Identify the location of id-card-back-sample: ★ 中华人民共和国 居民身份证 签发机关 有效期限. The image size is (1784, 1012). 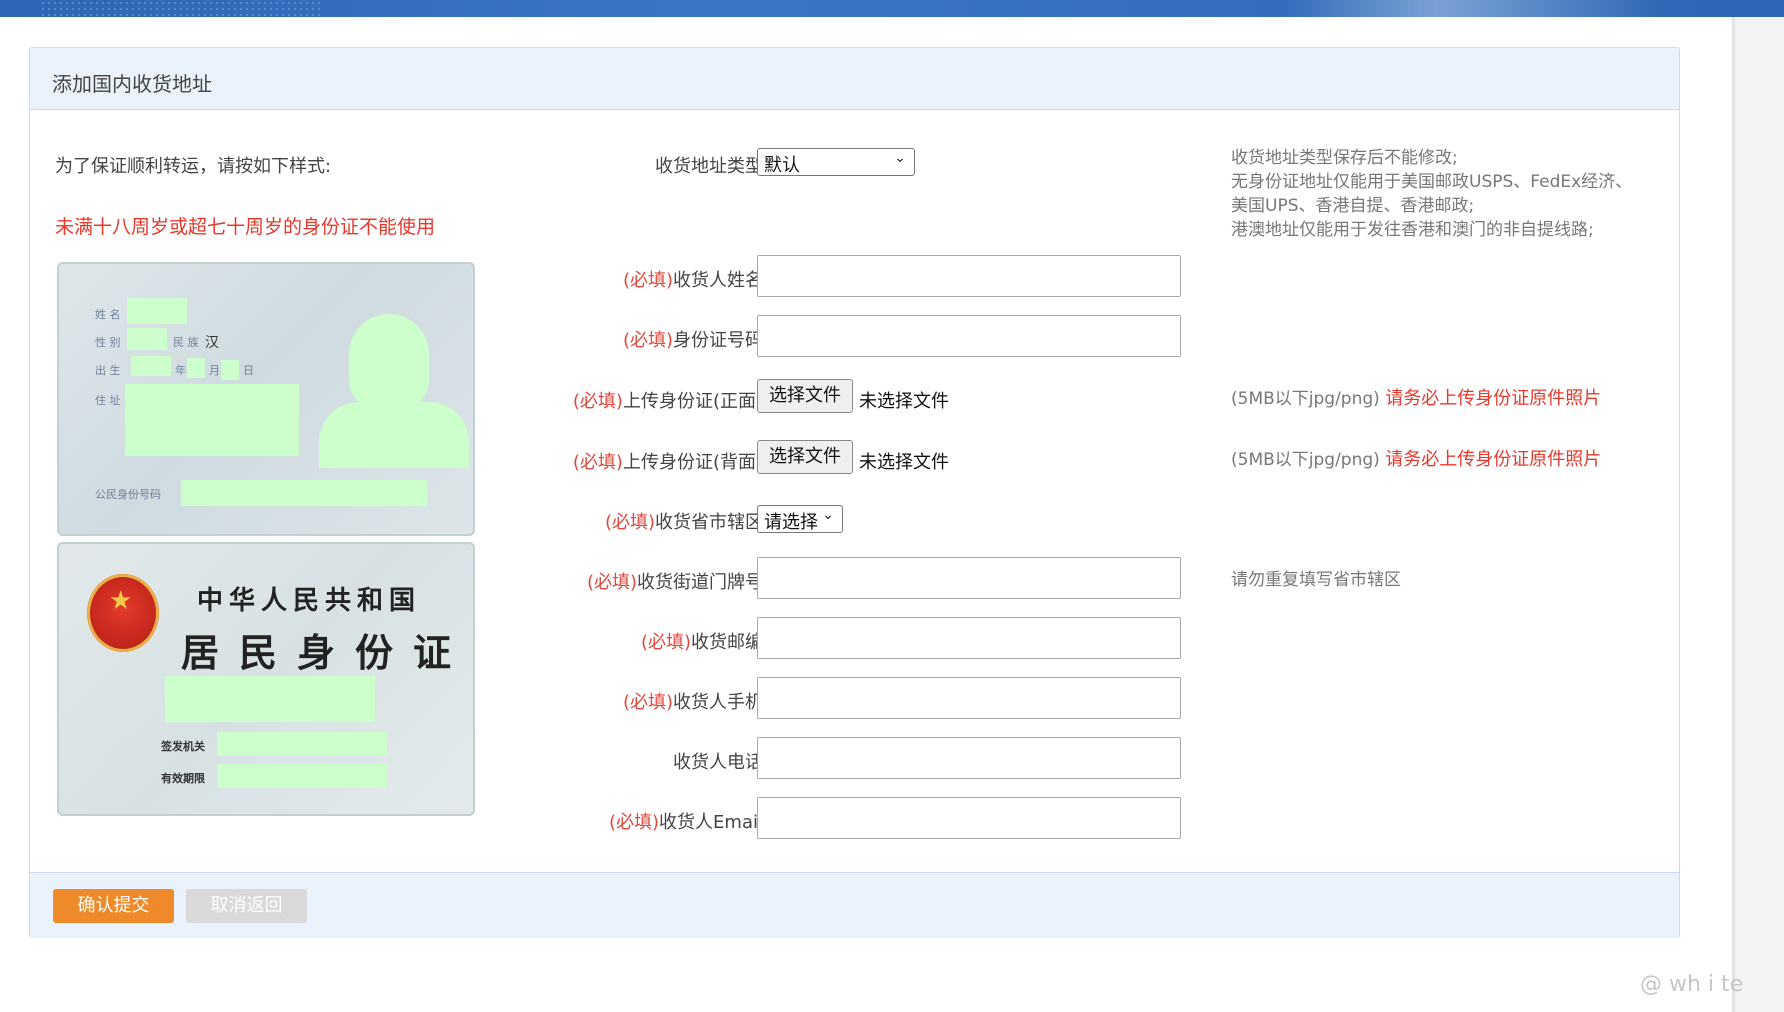
(266, 679).